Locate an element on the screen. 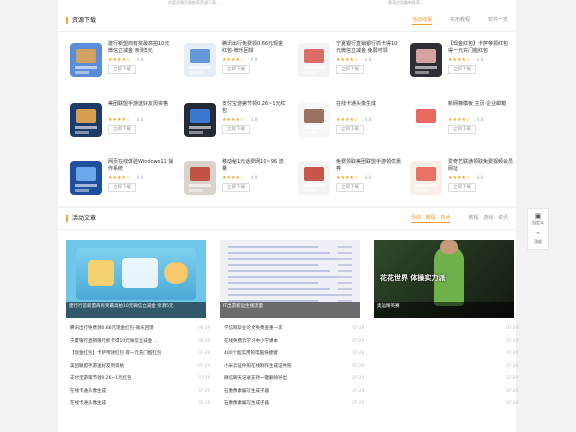 The height and width of the screenshot is (432, 576). featured-caption: 奥运精英赛 is located at coordinates (444, 310).